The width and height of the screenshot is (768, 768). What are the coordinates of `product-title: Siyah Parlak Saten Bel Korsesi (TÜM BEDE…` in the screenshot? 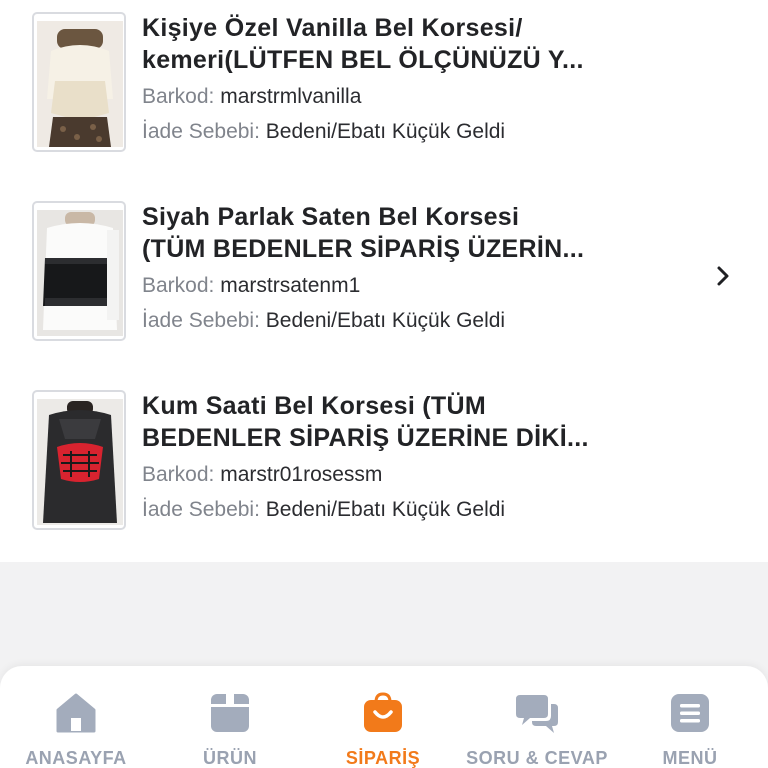 It's located at (382, 233).